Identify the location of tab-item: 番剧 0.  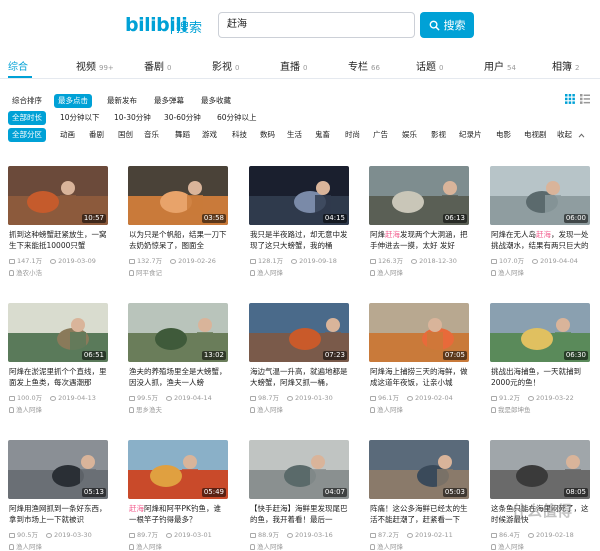
(157, 65).